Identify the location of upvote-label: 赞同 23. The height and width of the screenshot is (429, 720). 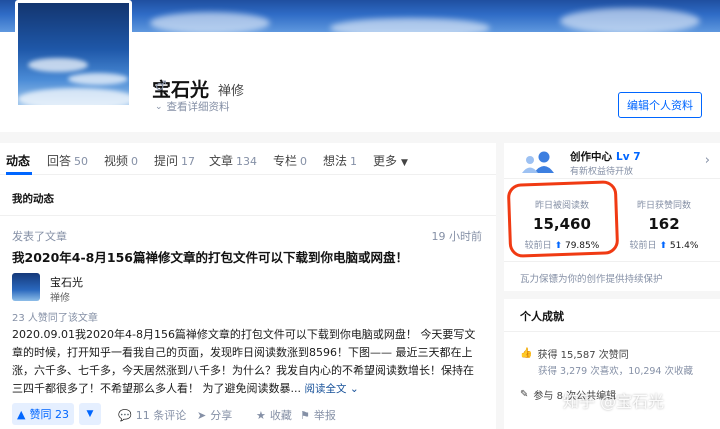
(49, 414).